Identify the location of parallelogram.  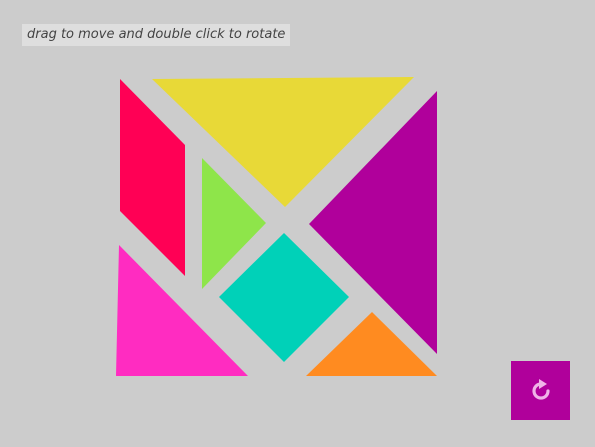
(152, 177).